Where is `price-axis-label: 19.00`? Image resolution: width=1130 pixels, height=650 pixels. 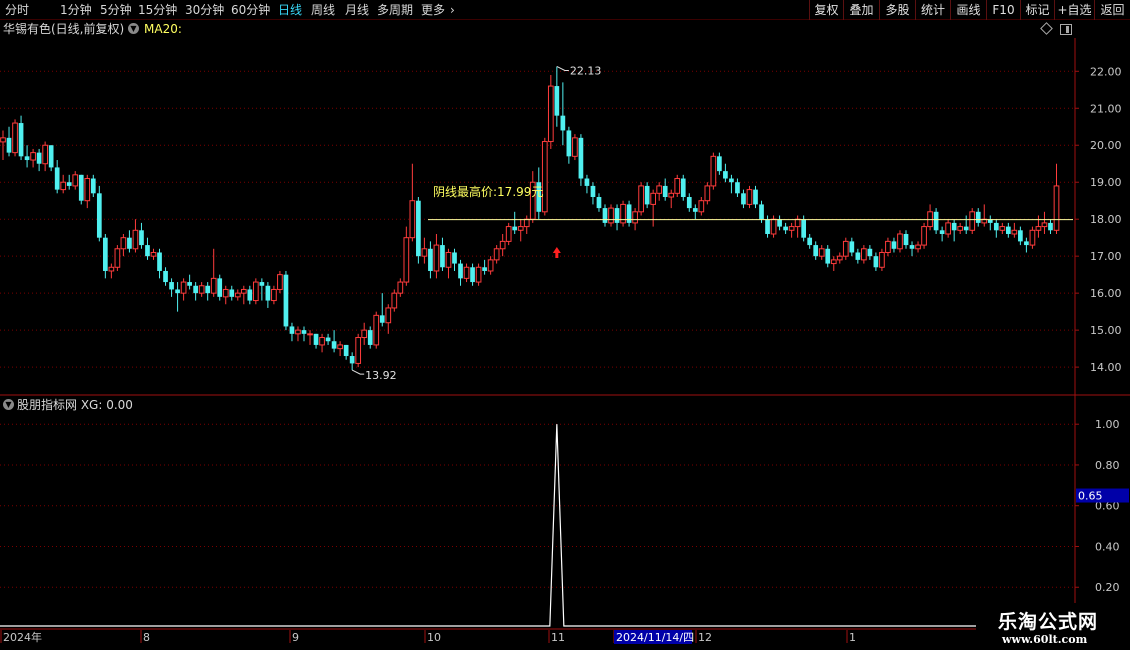 price-axis-label: 19.00 is located at coordinates (1106, 182).